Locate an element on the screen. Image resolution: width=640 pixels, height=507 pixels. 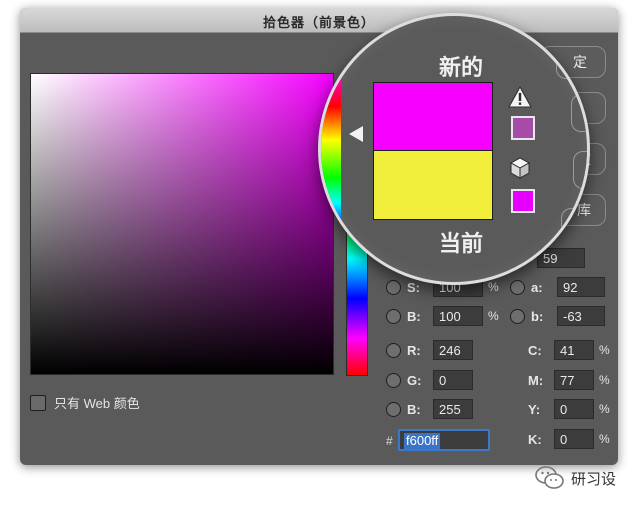
field-row-g: G: 0 is located at coordinates (429, 380).